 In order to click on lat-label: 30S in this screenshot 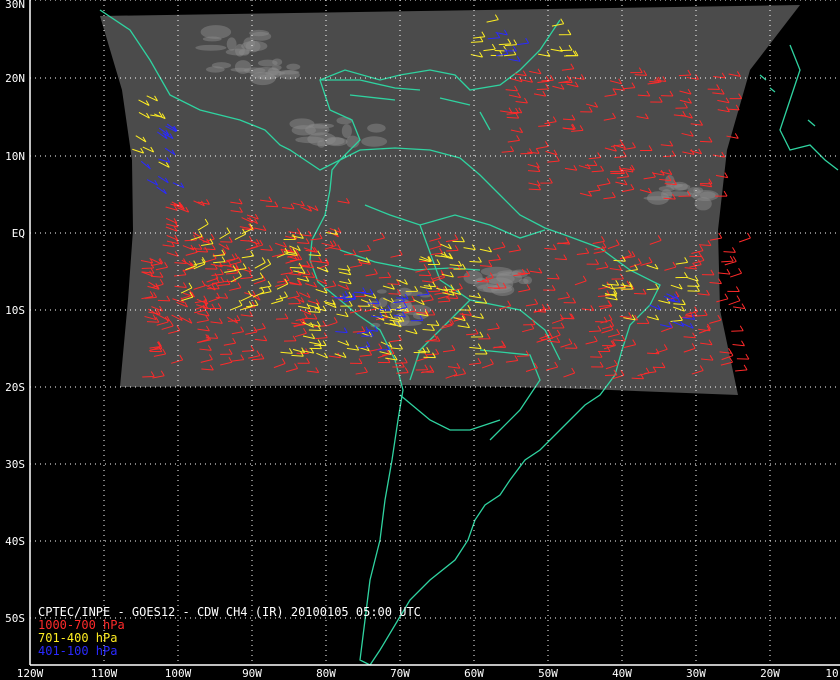, I will do `click(15, 464)`.